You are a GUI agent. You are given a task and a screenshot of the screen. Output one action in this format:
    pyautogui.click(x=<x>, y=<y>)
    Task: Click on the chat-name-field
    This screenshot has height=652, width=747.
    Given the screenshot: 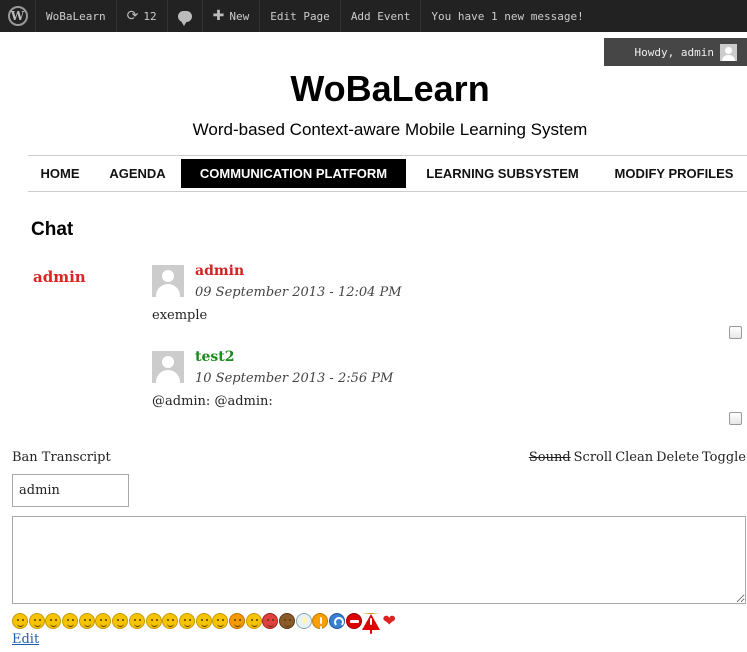 What is the action you would take?
    pyautogui.click(x=70, y=490)
    